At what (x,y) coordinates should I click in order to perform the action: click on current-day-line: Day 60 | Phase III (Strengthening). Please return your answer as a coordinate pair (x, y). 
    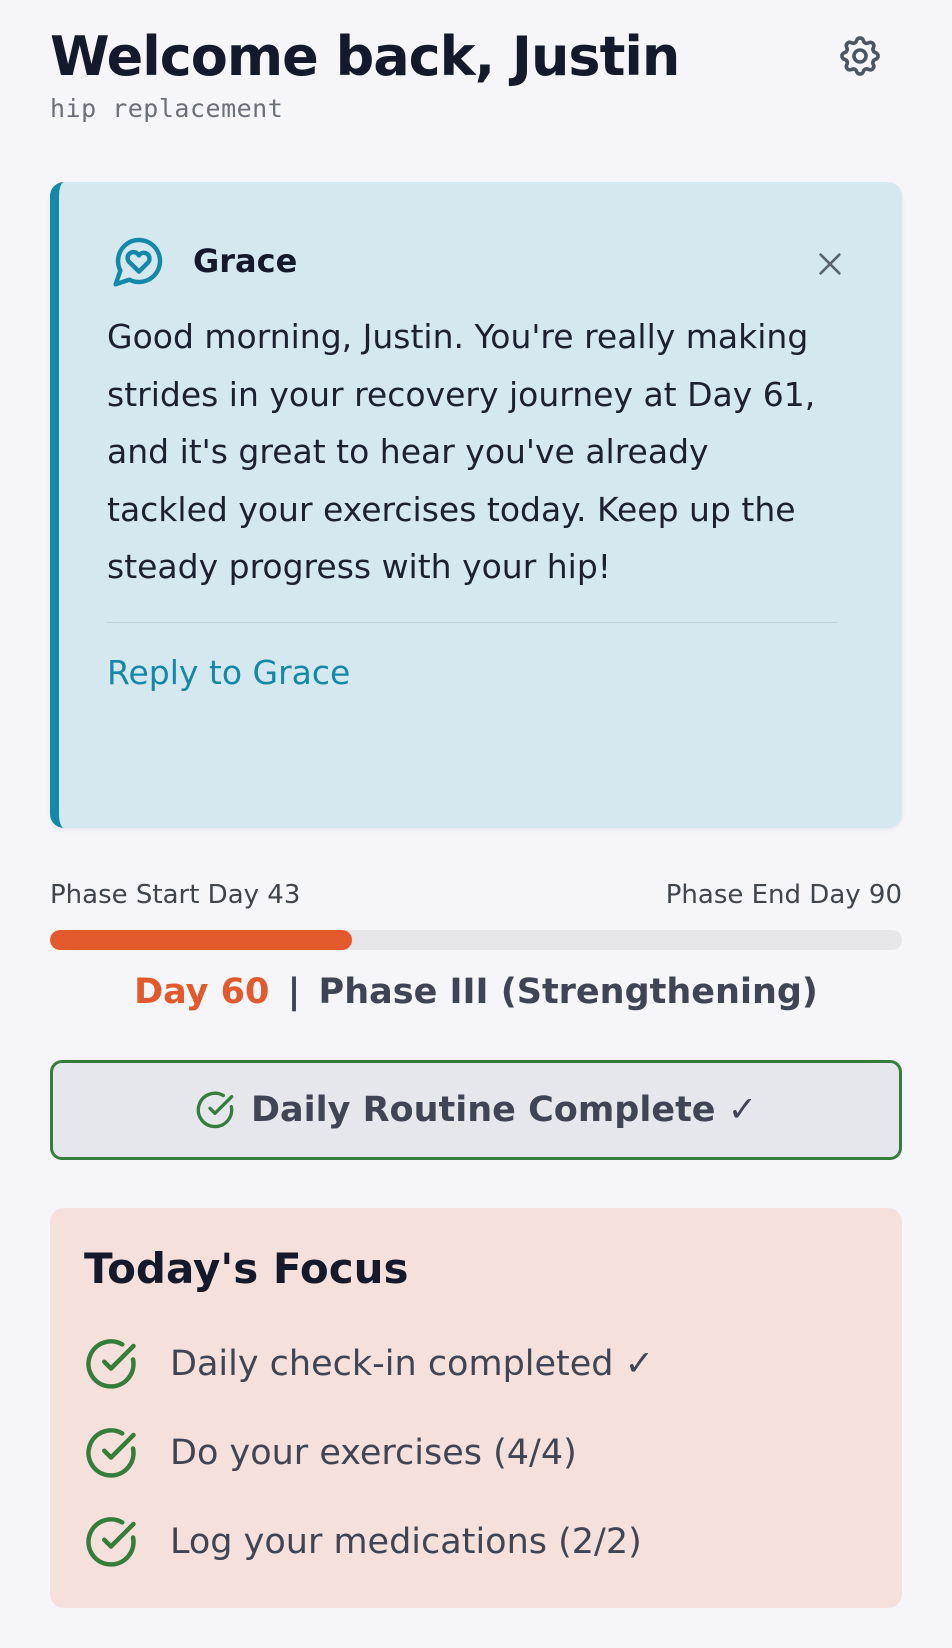
    Looking at the image, I should click on (476, 992).